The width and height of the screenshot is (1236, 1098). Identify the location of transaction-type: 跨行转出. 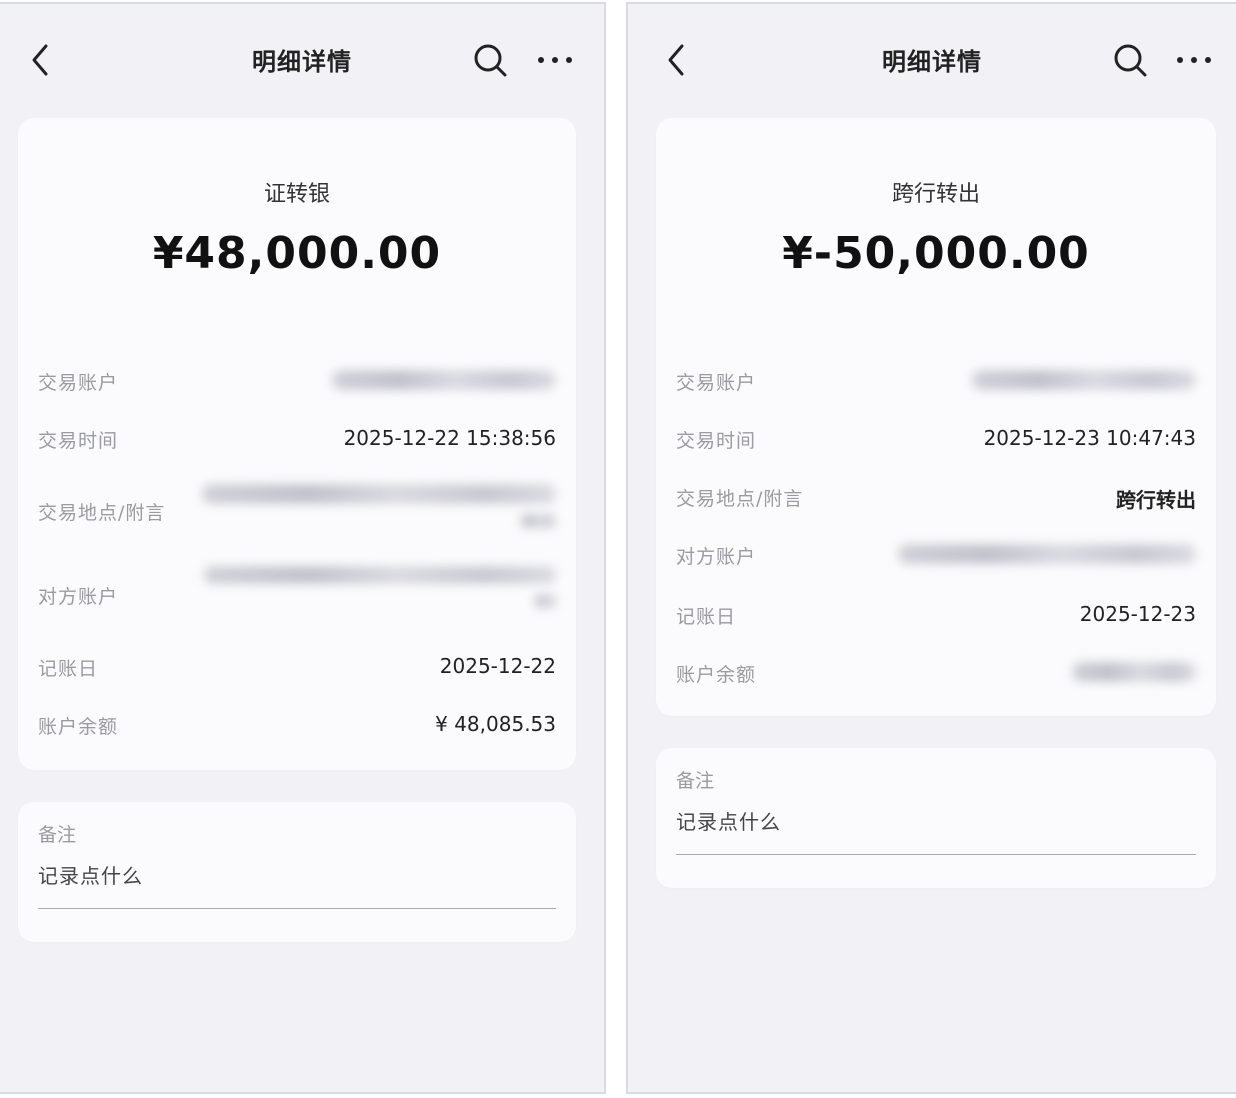
(935, 194).